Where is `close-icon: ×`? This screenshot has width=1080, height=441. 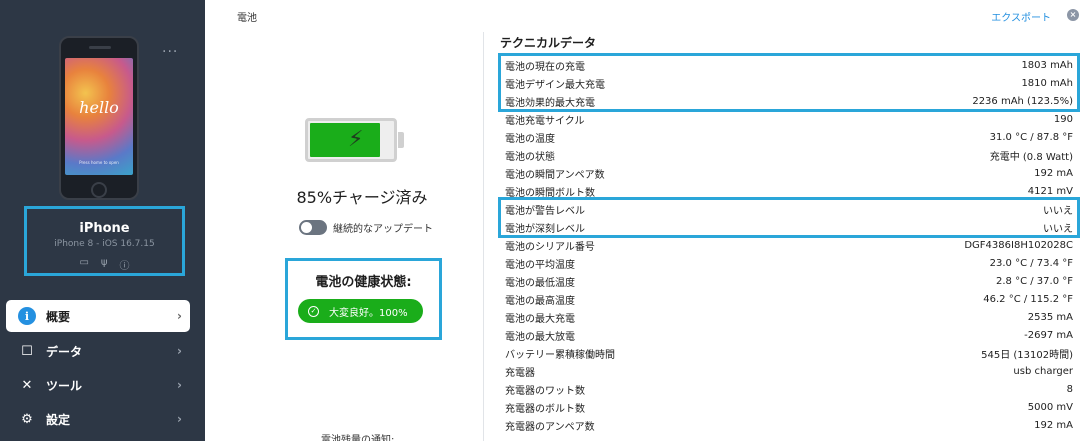
close-icon: × is located at coordinates (1073, 15).